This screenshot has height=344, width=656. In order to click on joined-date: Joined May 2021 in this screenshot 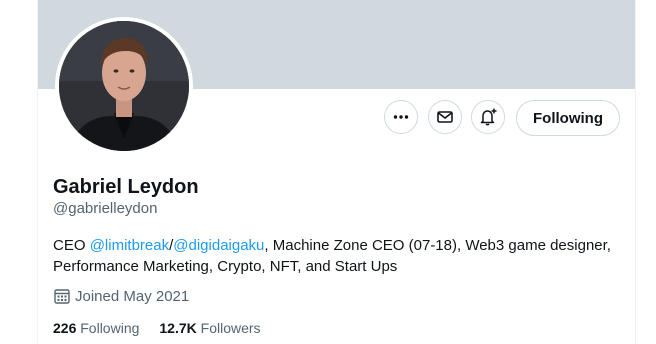, I will do `click(121, 296)`.